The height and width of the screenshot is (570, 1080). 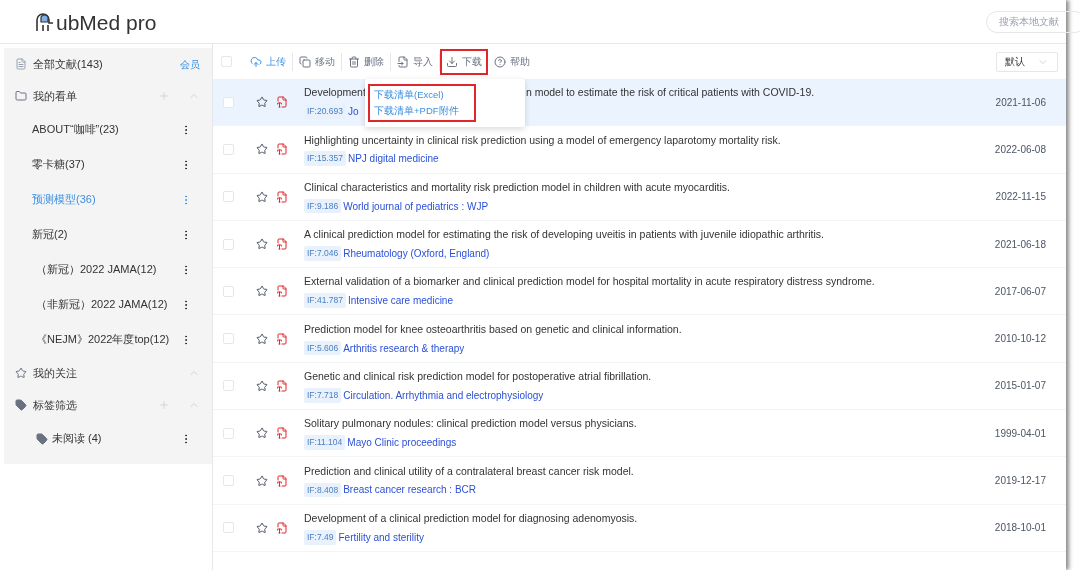 I want to click on journal-link: Rheumatology (Oxford, England), so click(x=416, y=253).